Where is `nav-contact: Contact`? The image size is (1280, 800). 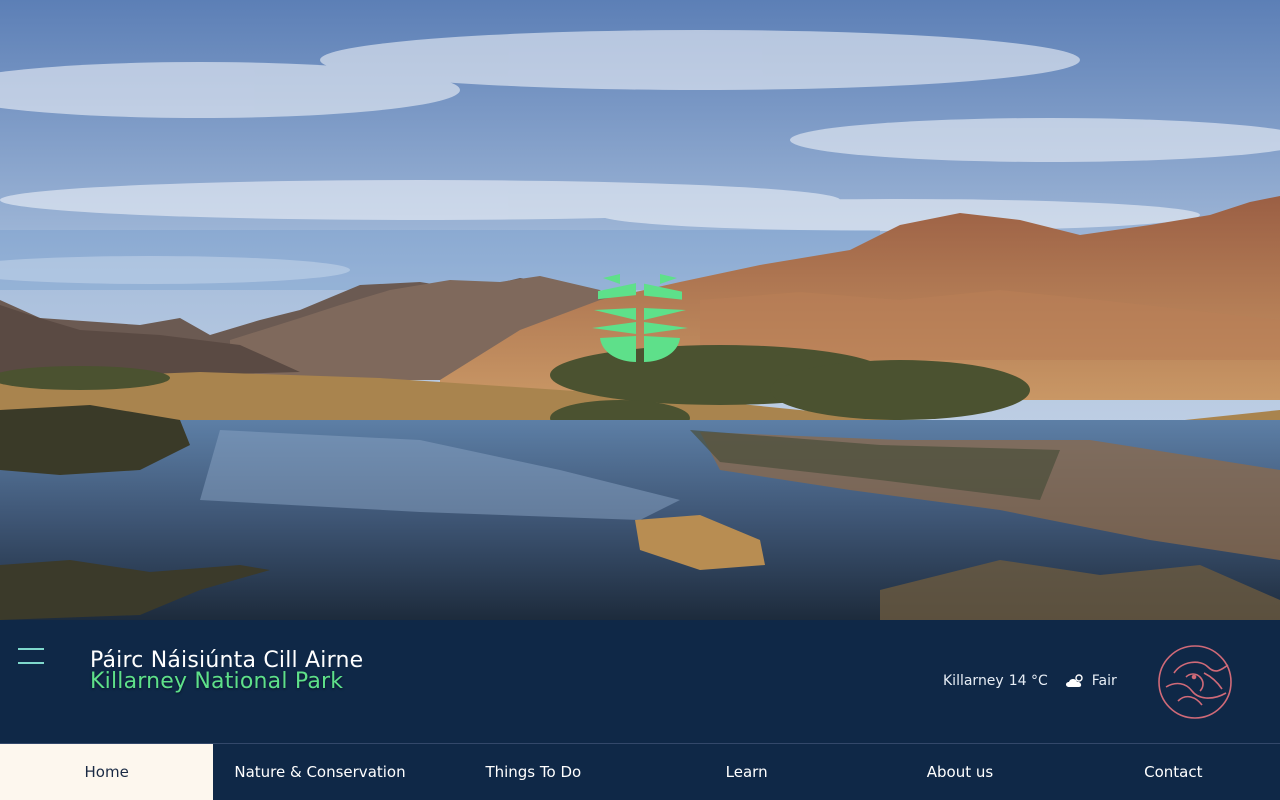
nav-contact: Contact is located at coordinates (1173, 772).